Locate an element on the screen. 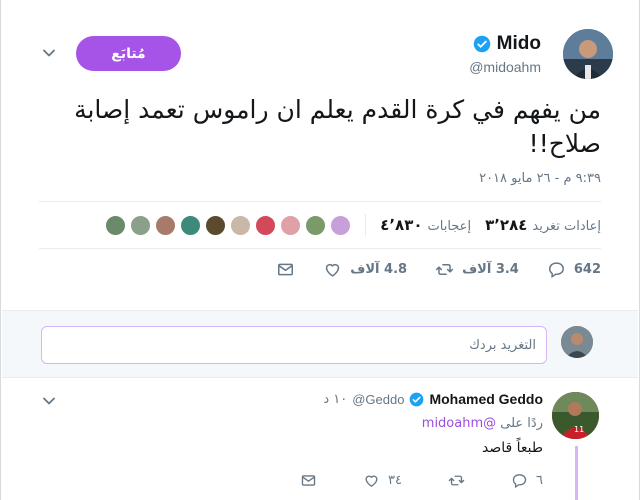 This screenshot has height=500, width=640. retweets-stat: ٣٬٢٨٤ إعادات تغريد is located at coordinates (543, 225).